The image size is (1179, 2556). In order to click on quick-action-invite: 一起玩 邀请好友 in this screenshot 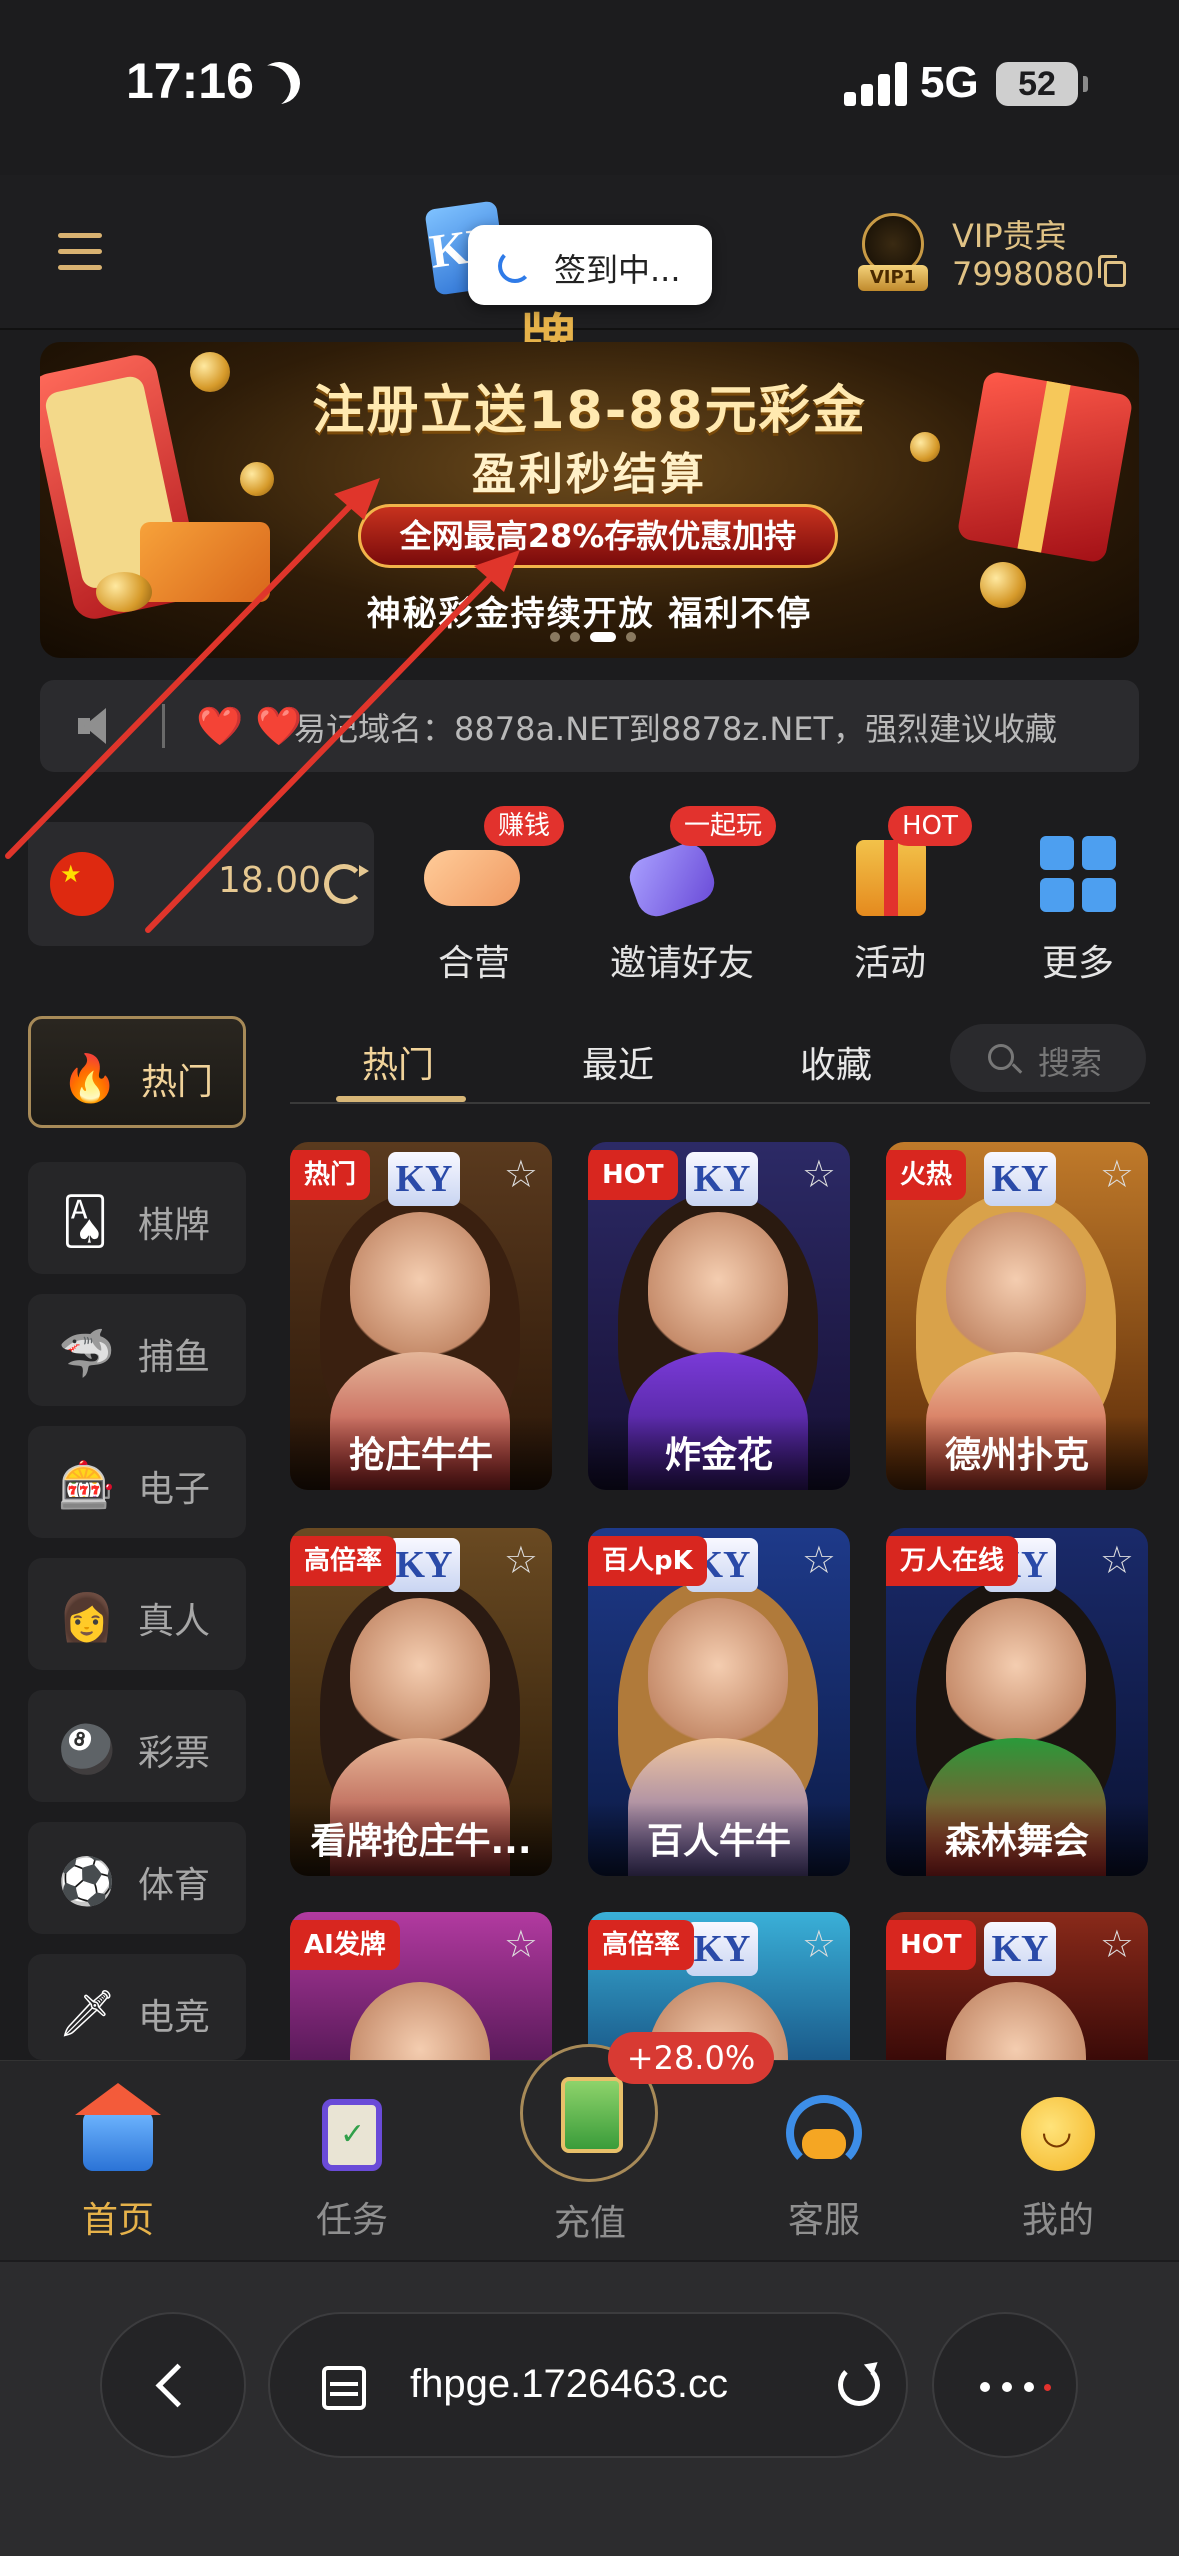, I will do `click(684, 896)`.